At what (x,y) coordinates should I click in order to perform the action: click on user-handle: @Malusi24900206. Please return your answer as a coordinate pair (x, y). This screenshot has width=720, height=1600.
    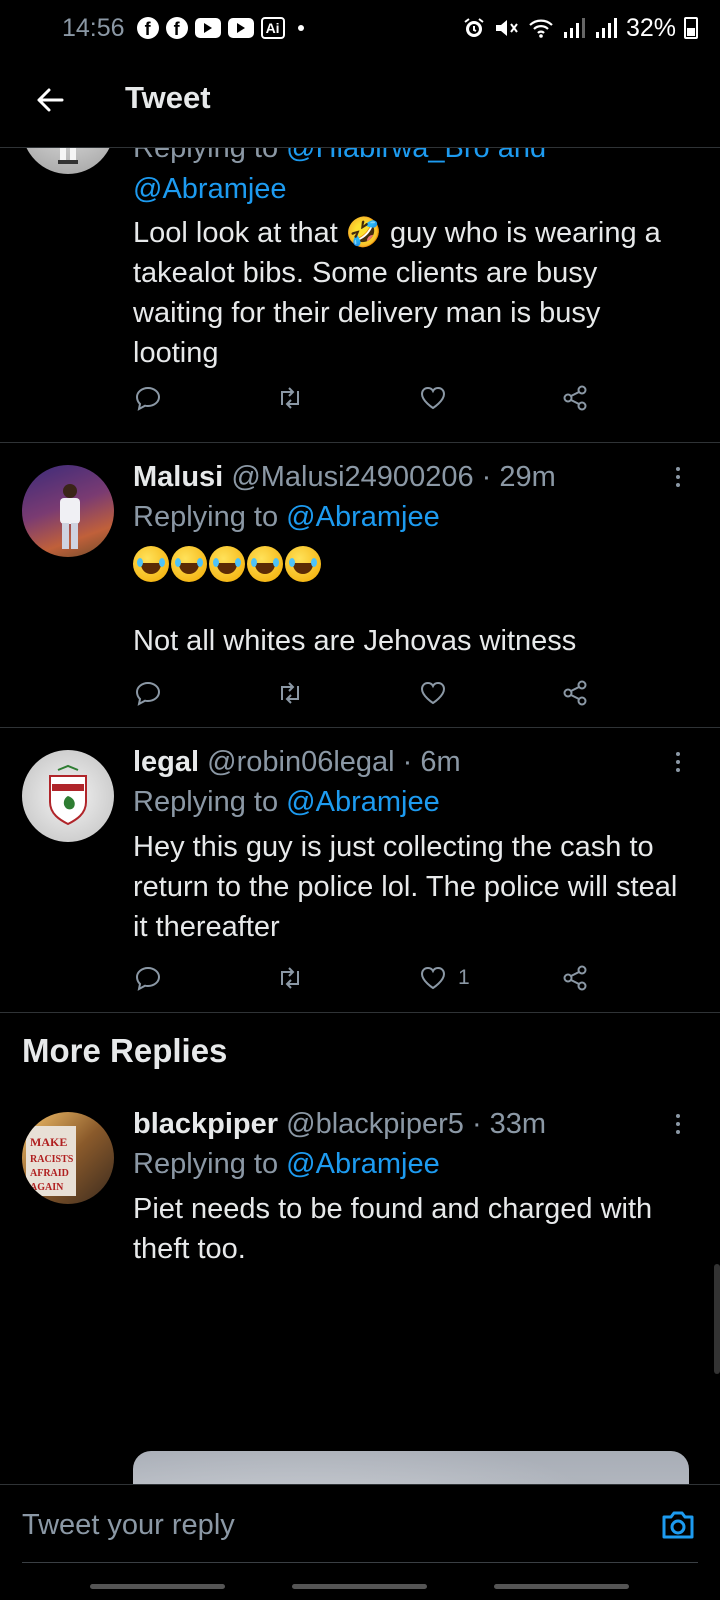
    Looking at the image, I should click on (352, 477).